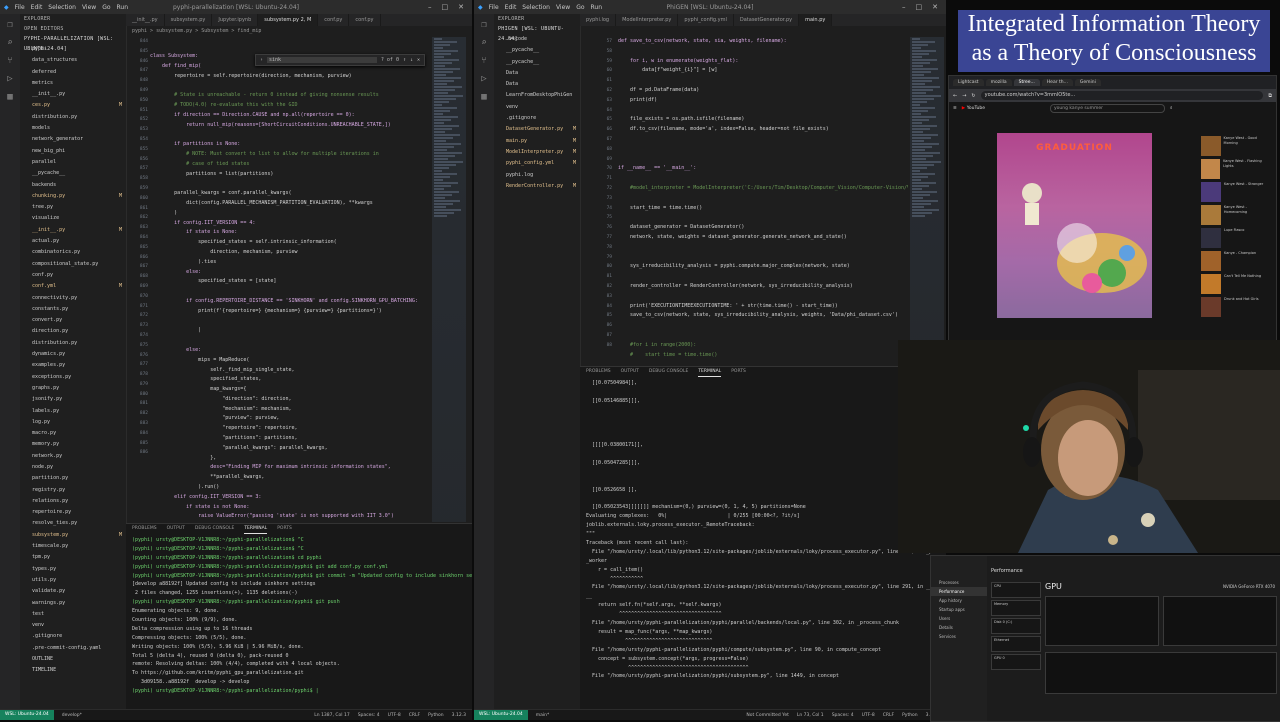 The image size is (1280, 722). Describe the element at coordinates (537, 118) in the screenshot. I see `file-tree-item: .gitignore` at that location.